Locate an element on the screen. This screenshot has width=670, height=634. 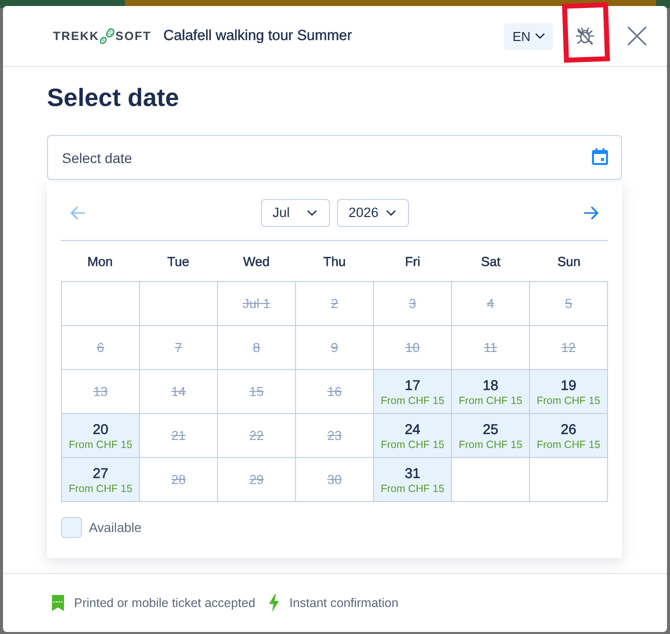
calendar-day: 5 is located at coordinates (569, 304).